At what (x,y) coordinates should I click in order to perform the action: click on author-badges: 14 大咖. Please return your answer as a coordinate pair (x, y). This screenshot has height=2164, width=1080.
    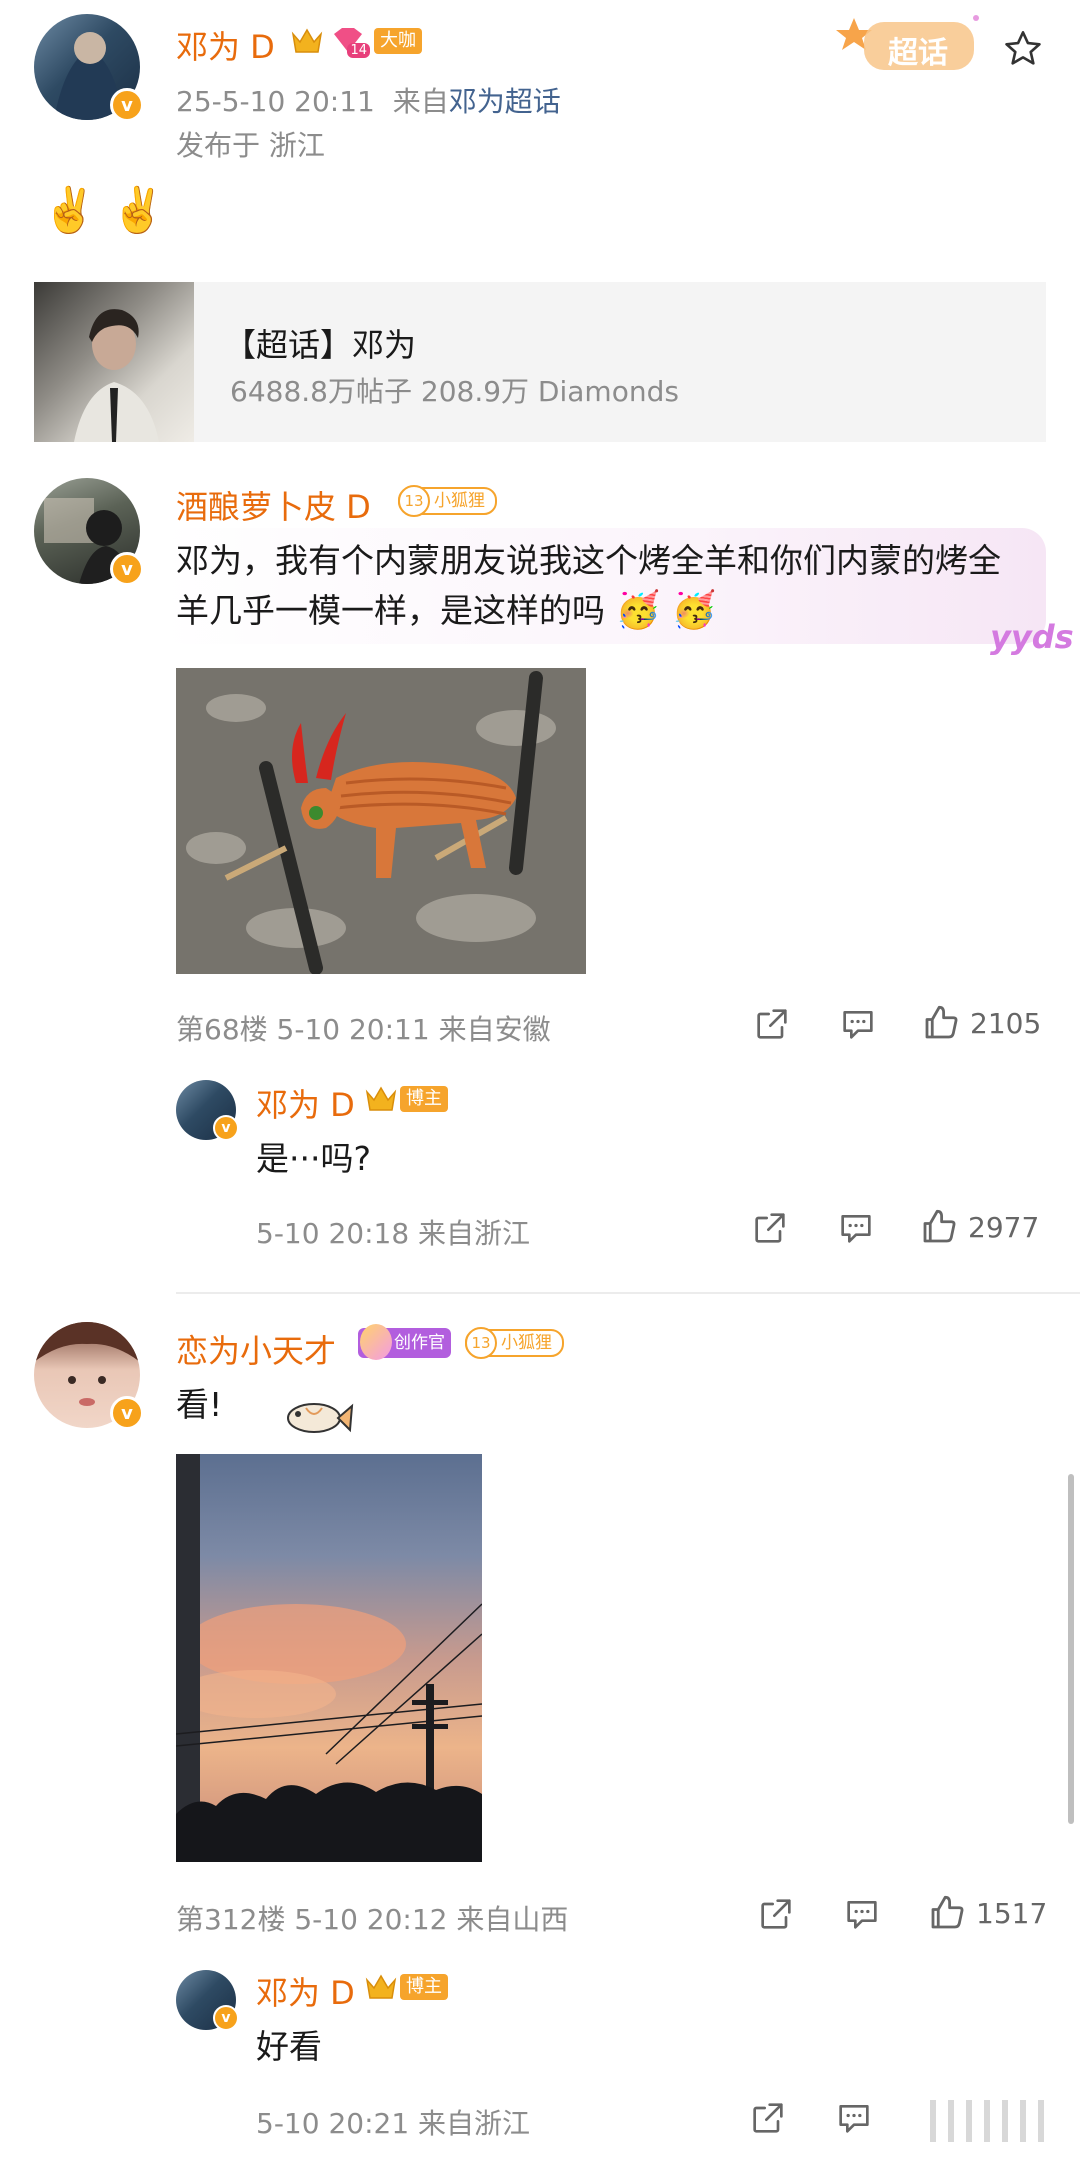
    Looking at the image, I should click on (356, 42).